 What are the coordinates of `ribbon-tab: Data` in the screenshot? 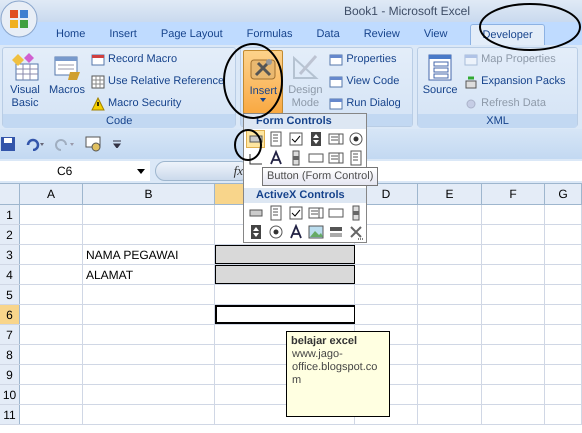 It's located at (328, 34).